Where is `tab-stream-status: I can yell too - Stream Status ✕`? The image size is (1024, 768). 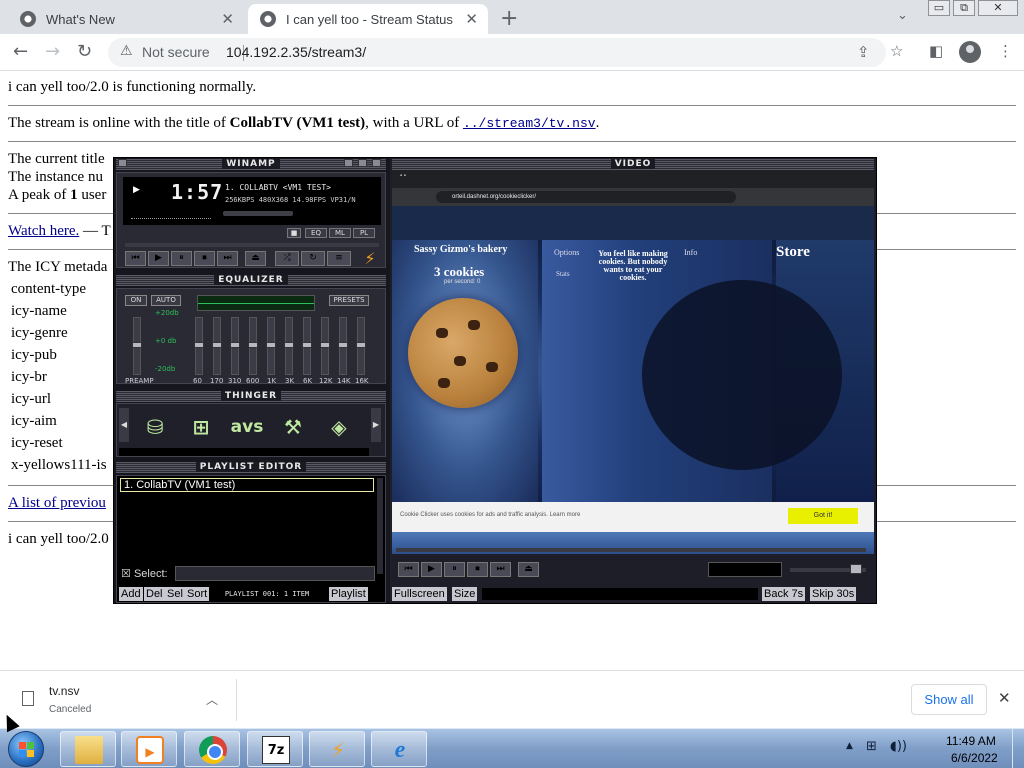 tab-stream-status: I can yell too - Stream Status ✕ is located at coordinates (368, 19).